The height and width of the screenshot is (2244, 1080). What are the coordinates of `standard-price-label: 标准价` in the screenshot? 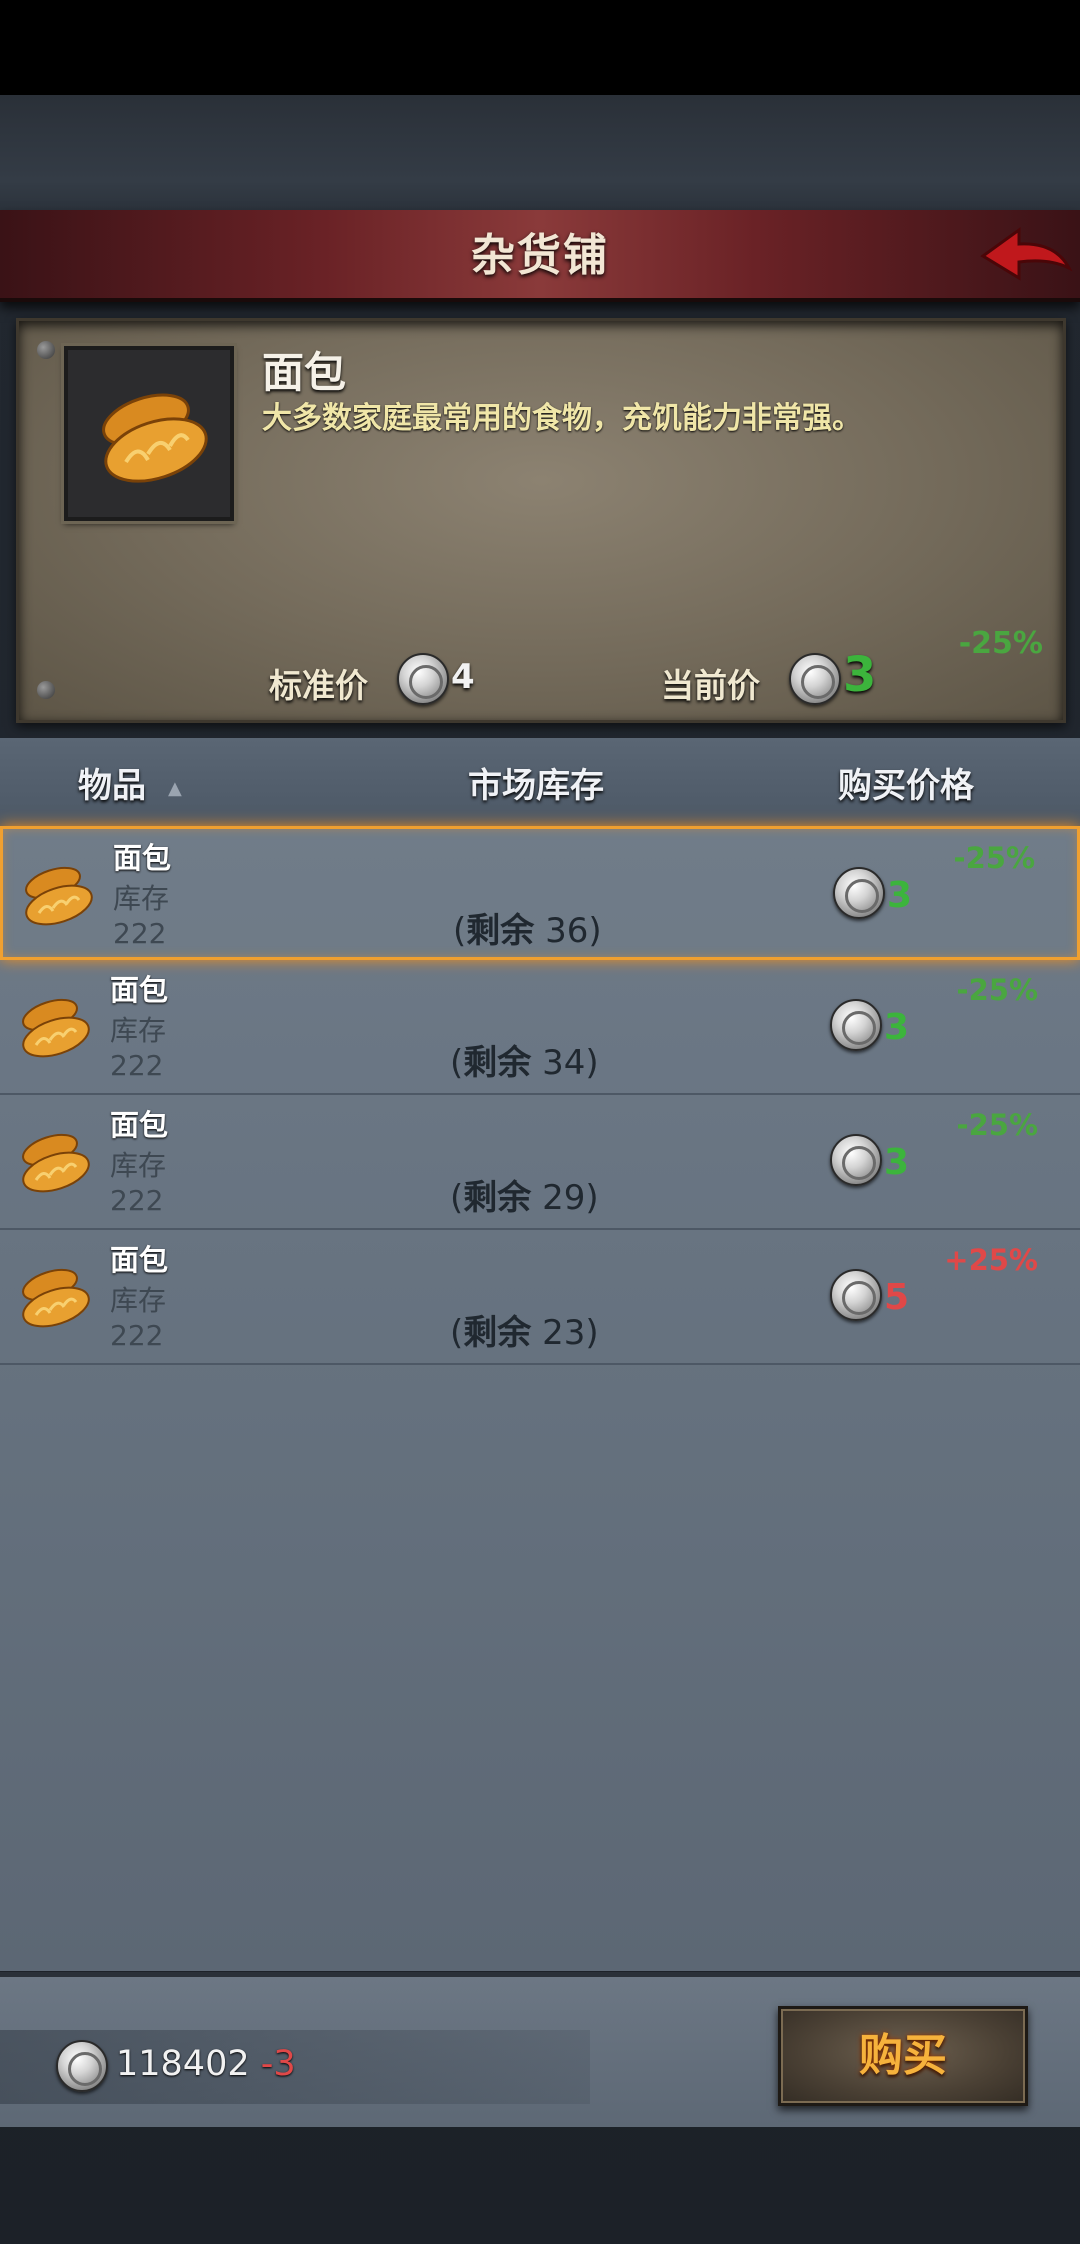 It's located at (318, 685).